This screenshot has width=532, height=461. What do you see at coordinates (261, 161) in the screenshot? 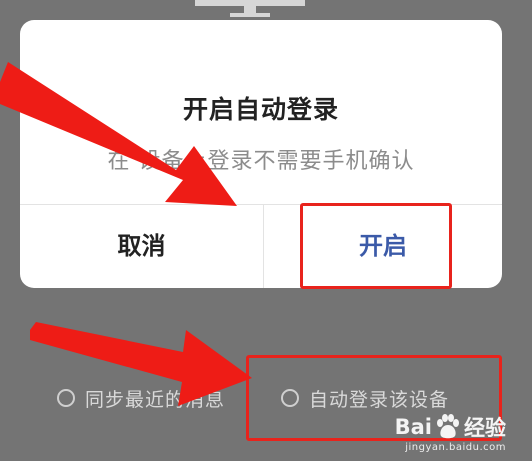
I see `dialog-message: 在 设备上登录不需要手机确认` at bounding box center [261, 161].